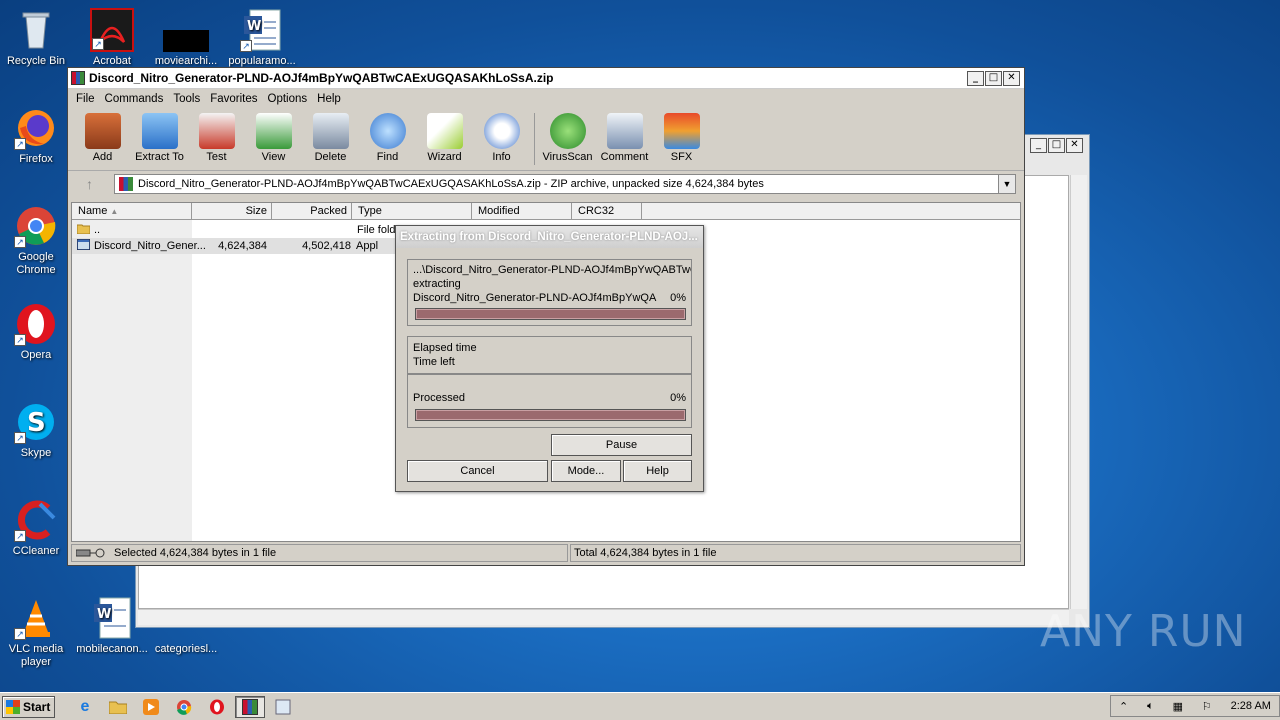 The image size is (1280, 720). What do you see at coordinates (186, 41) in the screenshot?
I see `file-thumbnail-icon` at bounding box center [186, 41].